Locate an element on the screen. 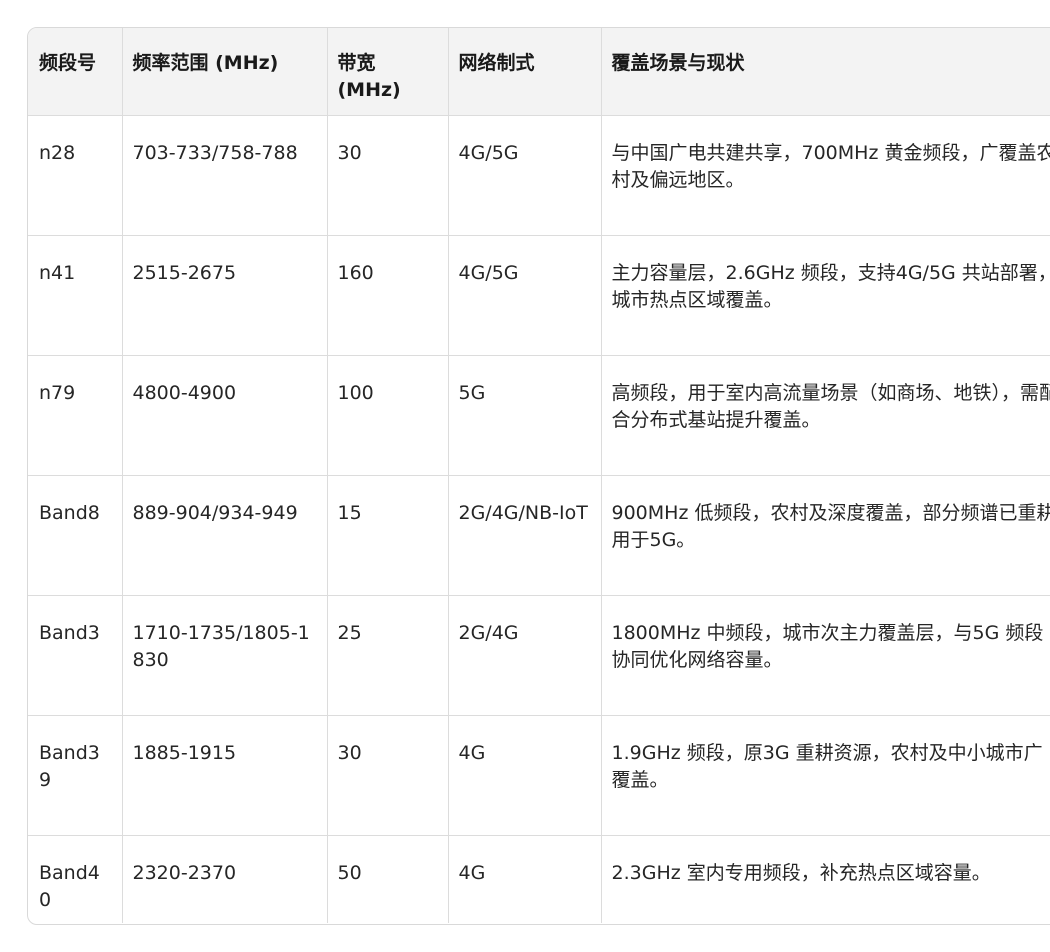 This screenshot has width=1050, height=952. cell-network-standard: 2G/4G is located at coordinates (525, 655).